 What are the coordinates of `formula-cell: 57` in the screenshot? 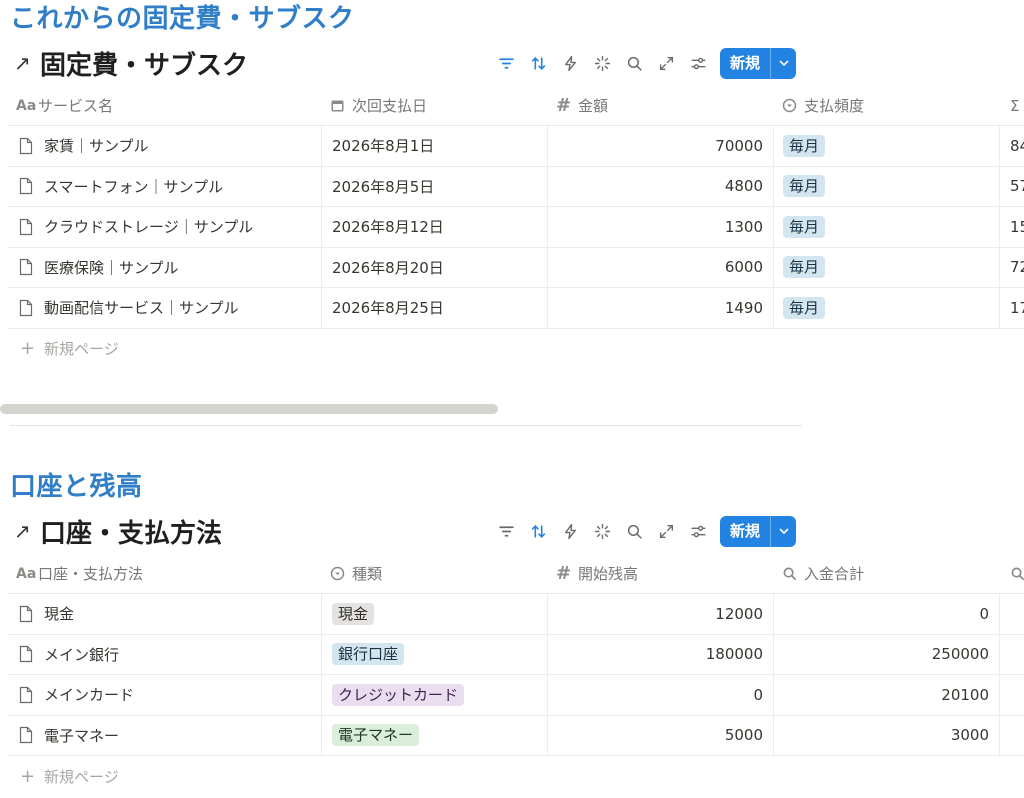 It's located at (1012, 187).